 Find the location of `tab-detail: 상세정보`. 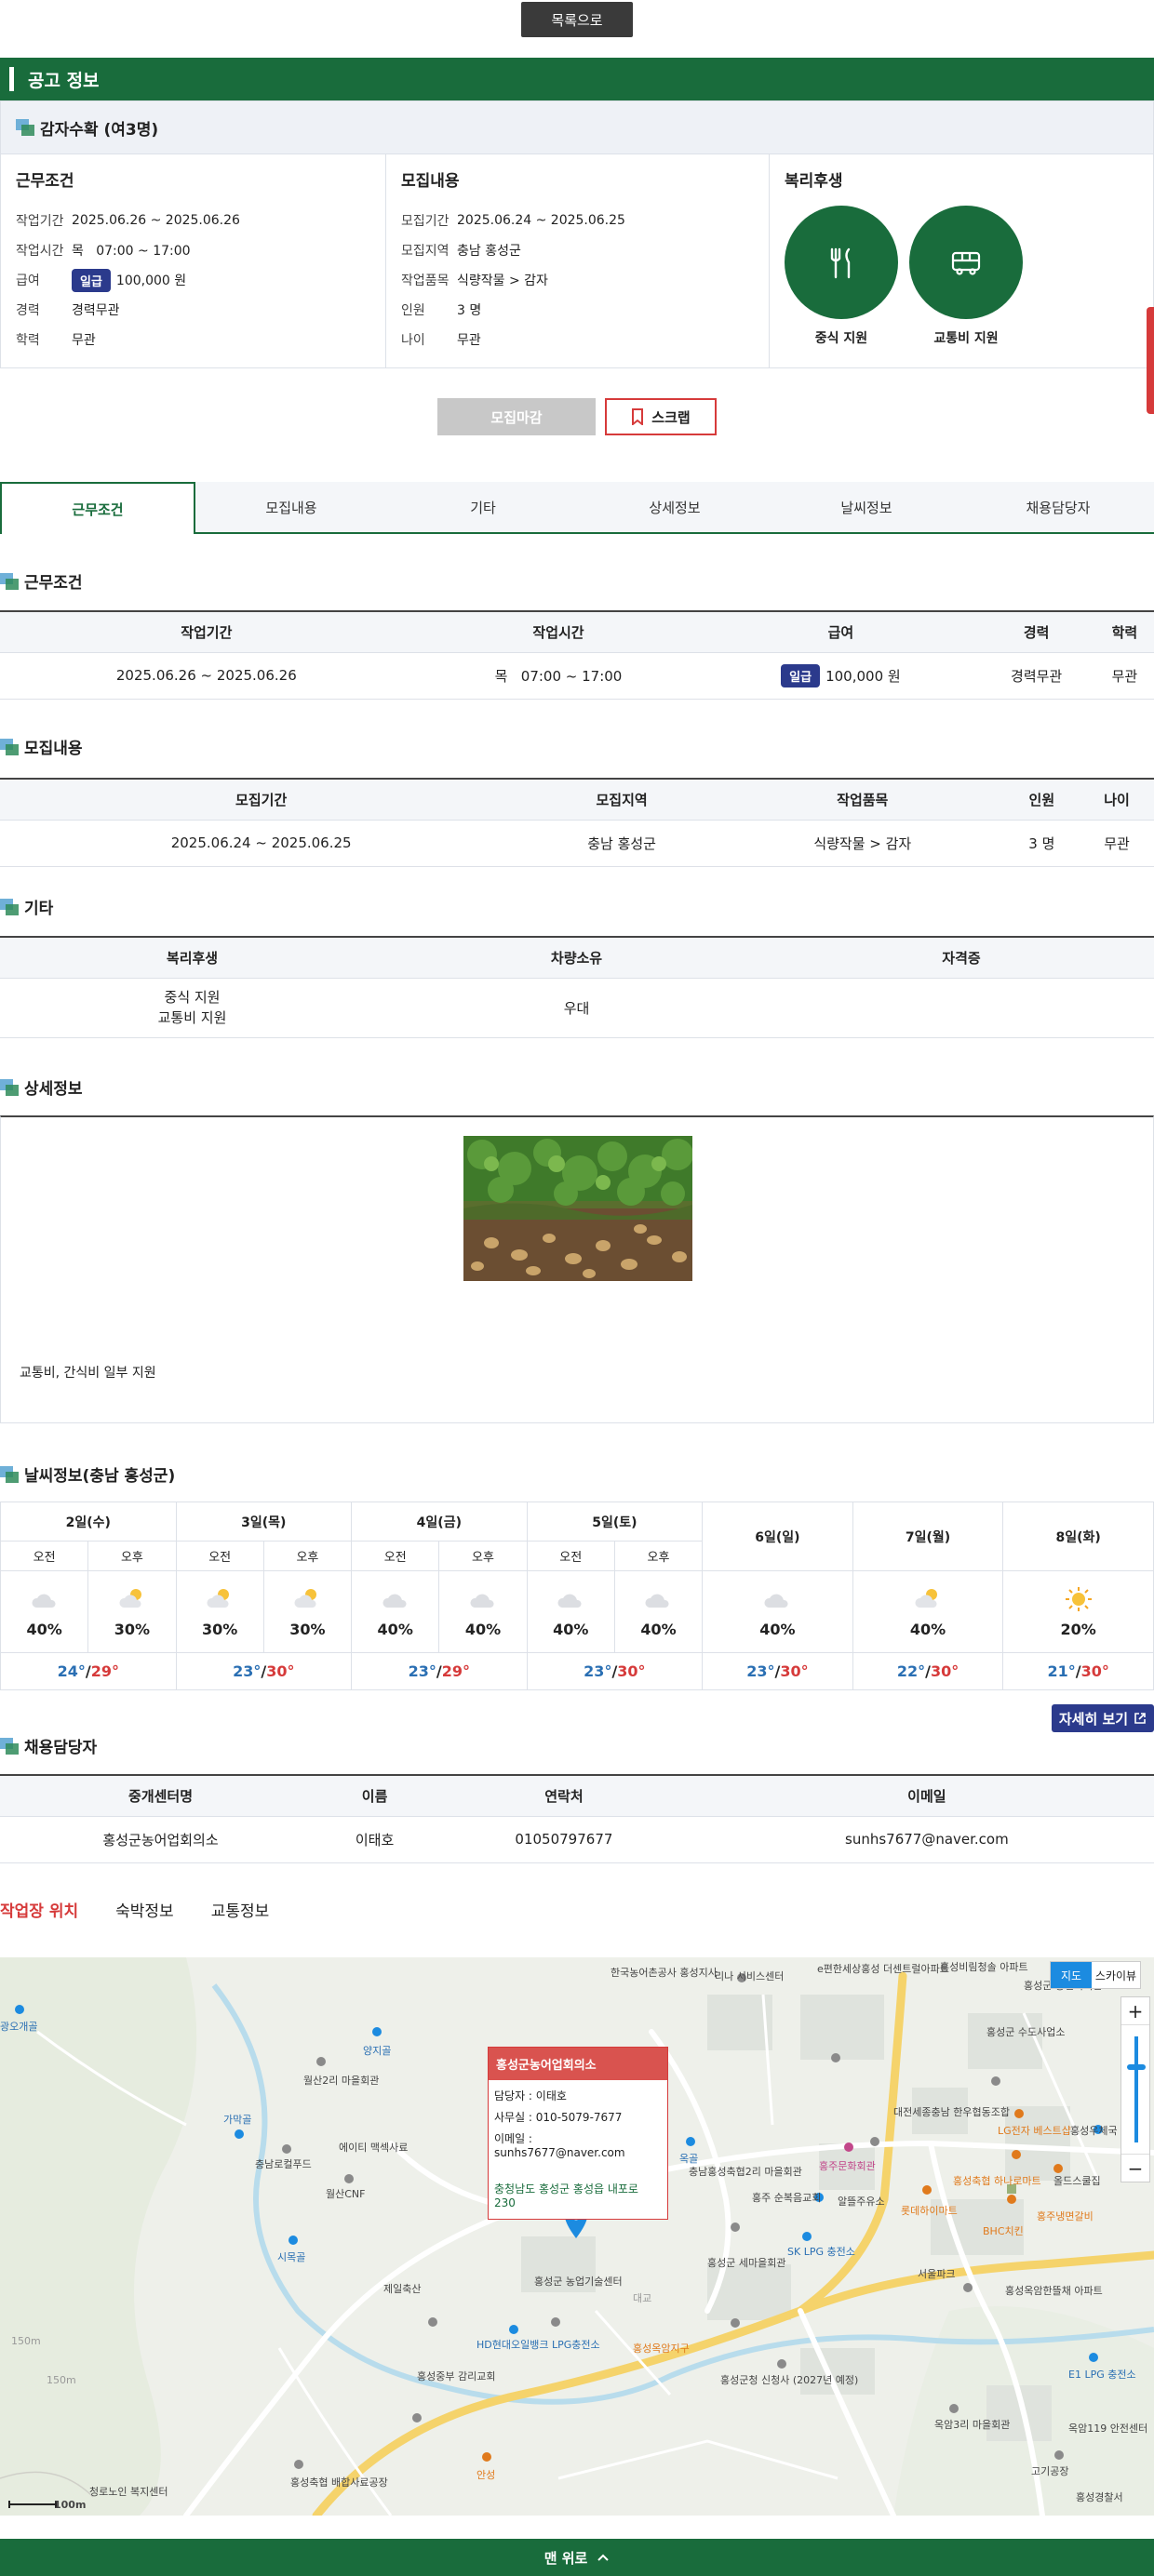

tab-detail: 상세정보 is located at coordinates (675, 507).